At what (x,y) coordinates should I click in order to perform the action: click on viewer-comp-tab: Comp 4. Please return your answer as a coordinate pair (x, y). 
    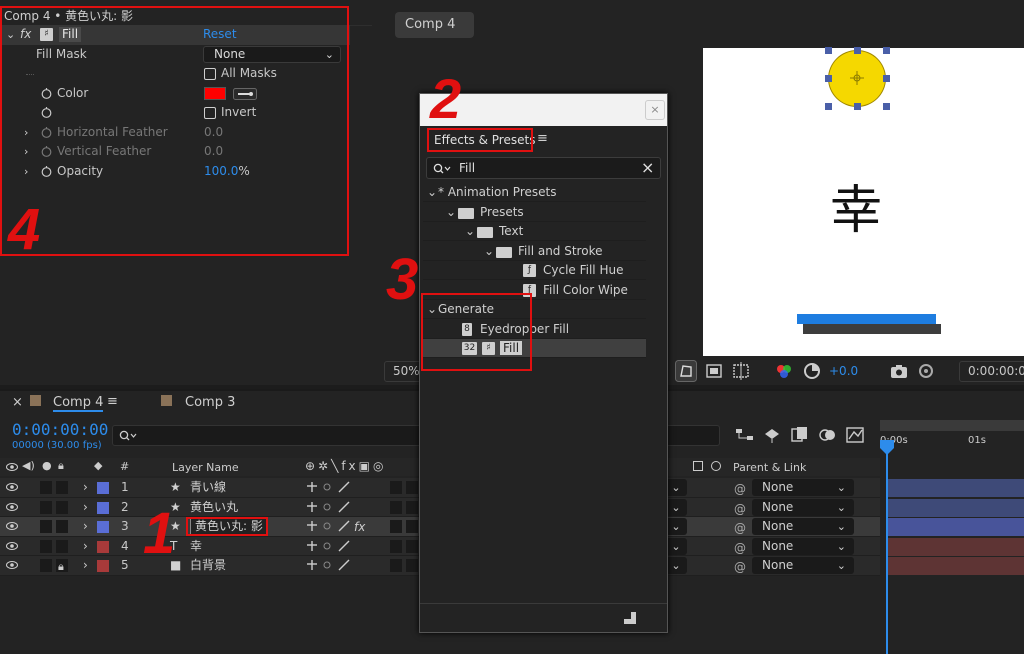
    Looking at the image, I should click on (434, 25).